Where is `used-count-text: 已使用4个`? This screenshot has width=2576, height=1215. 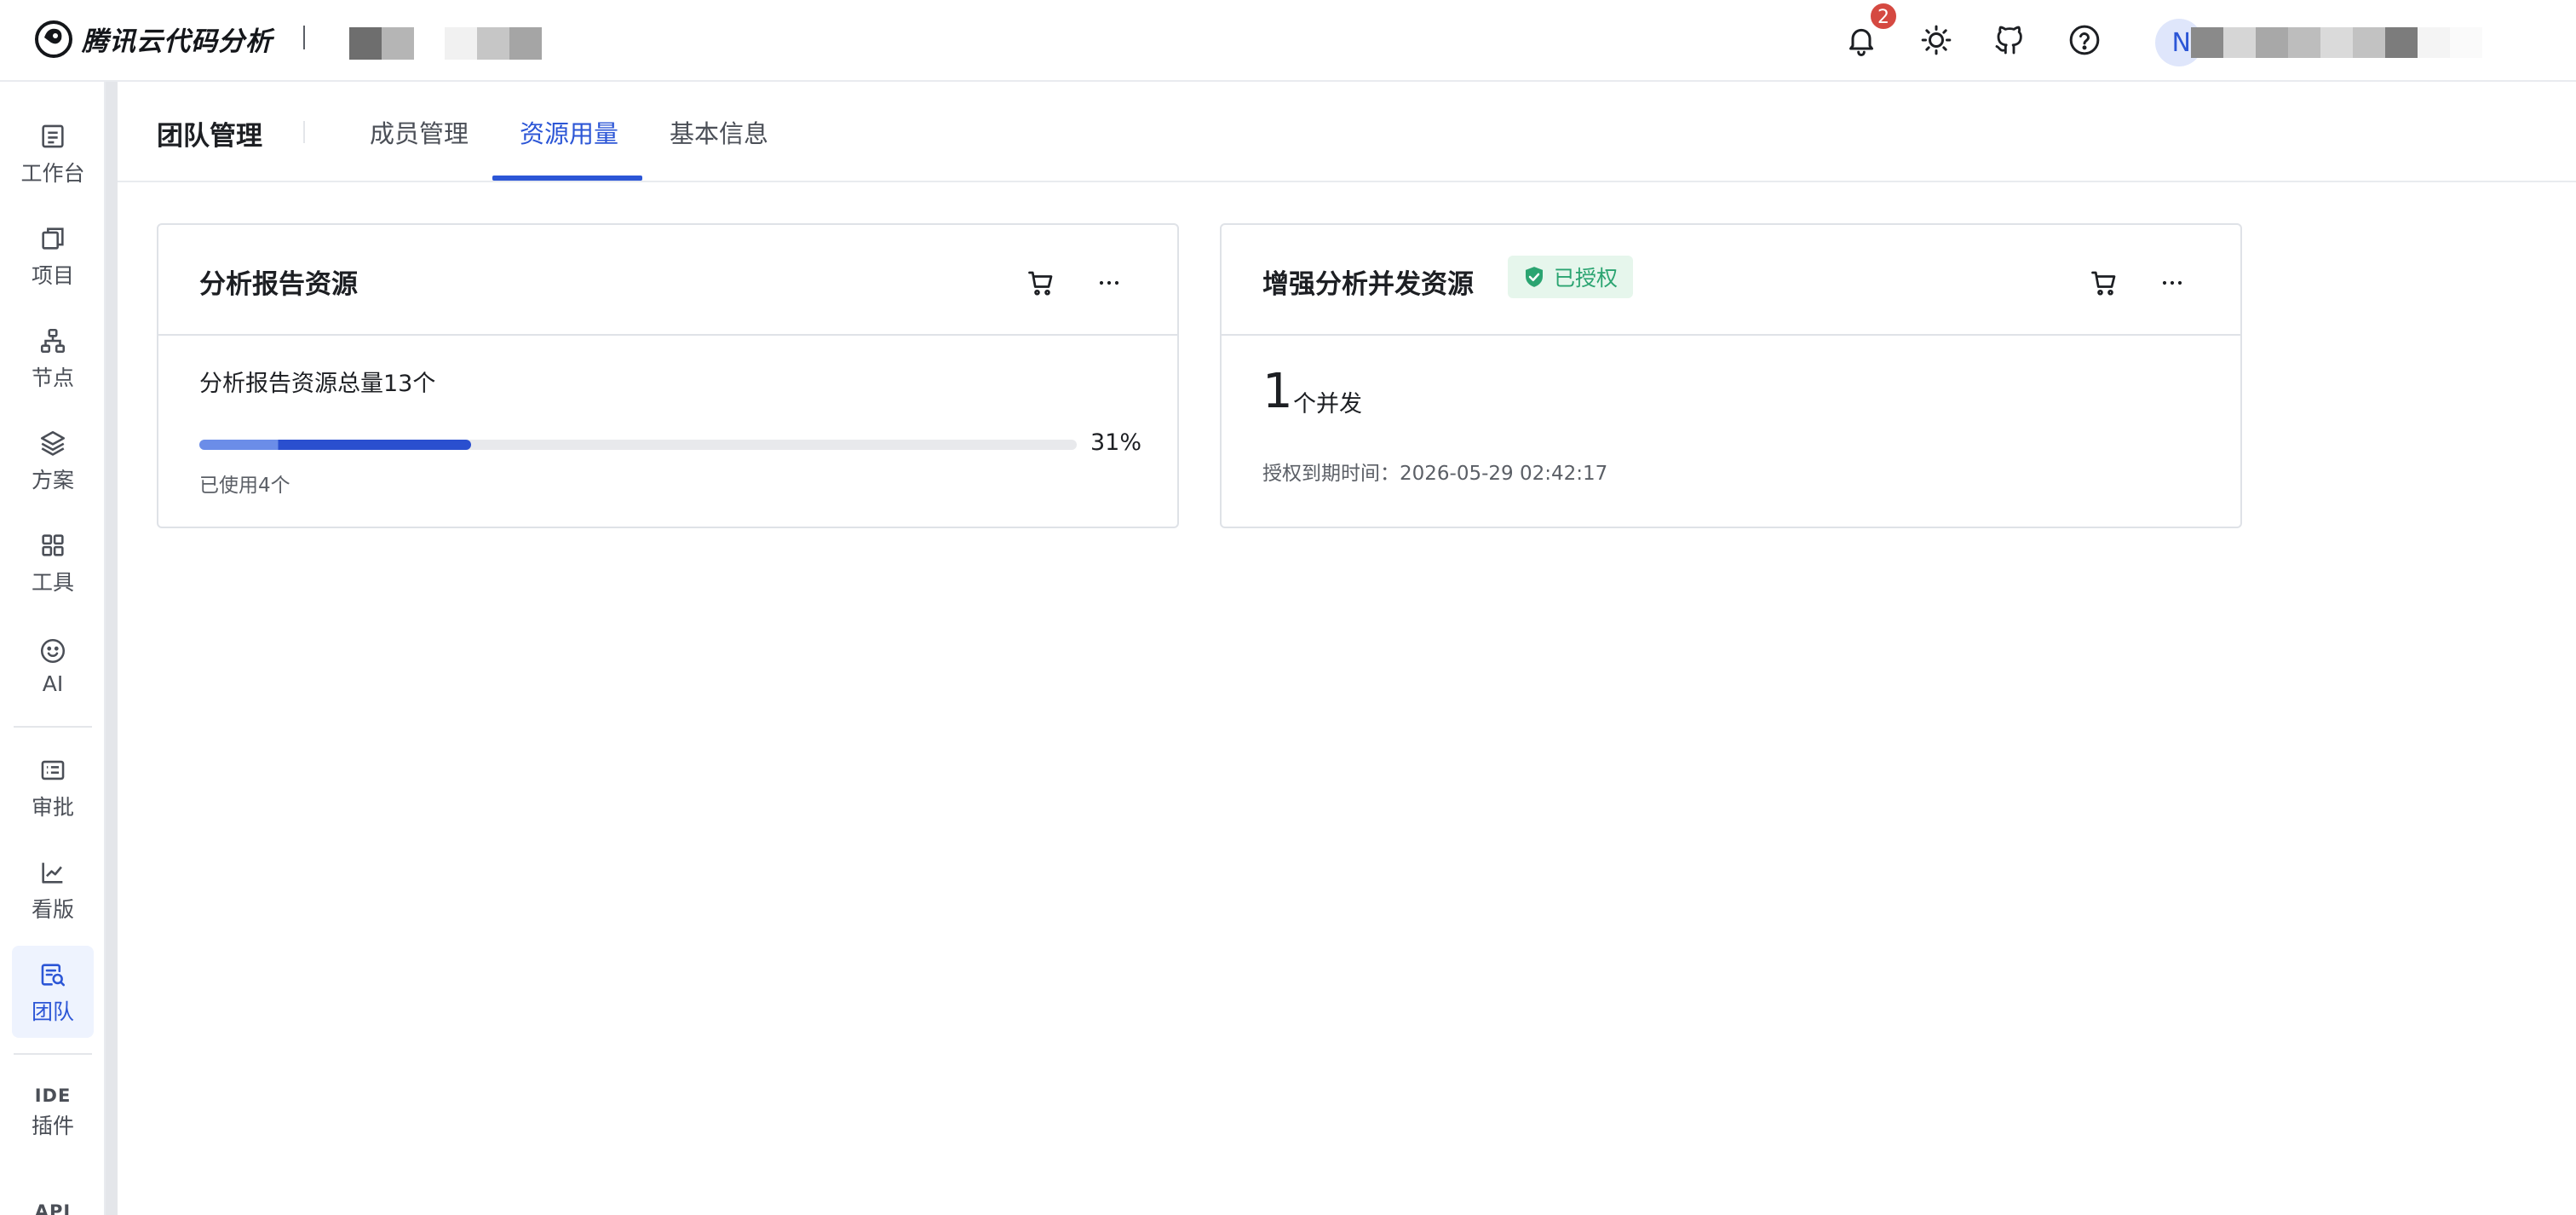 used-count-text: 已使用4个 is located at coordinates (245, 486).